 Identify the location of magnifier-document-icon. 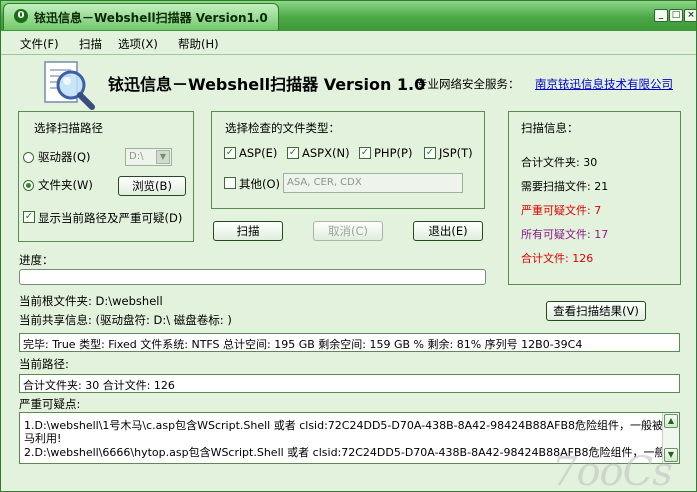
(69, 85).